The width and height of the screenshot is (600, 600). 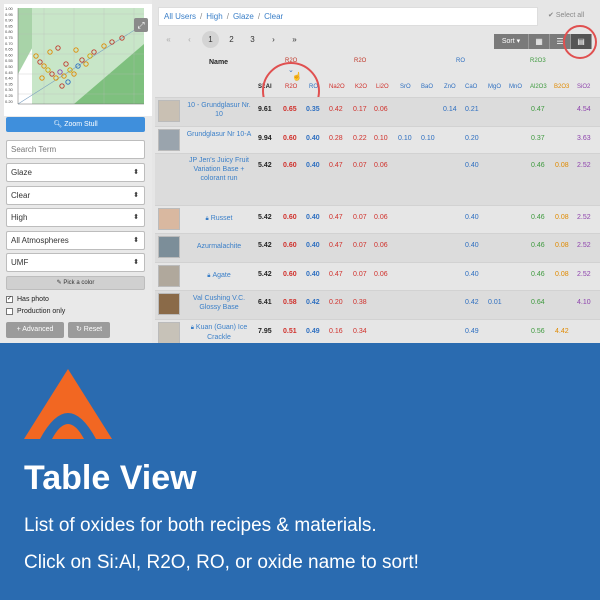 What do you see at coordinates (9, 25) in the screenshot?
I see `chart-y-tick-label: 0.85` at bounding box center [9, 25].